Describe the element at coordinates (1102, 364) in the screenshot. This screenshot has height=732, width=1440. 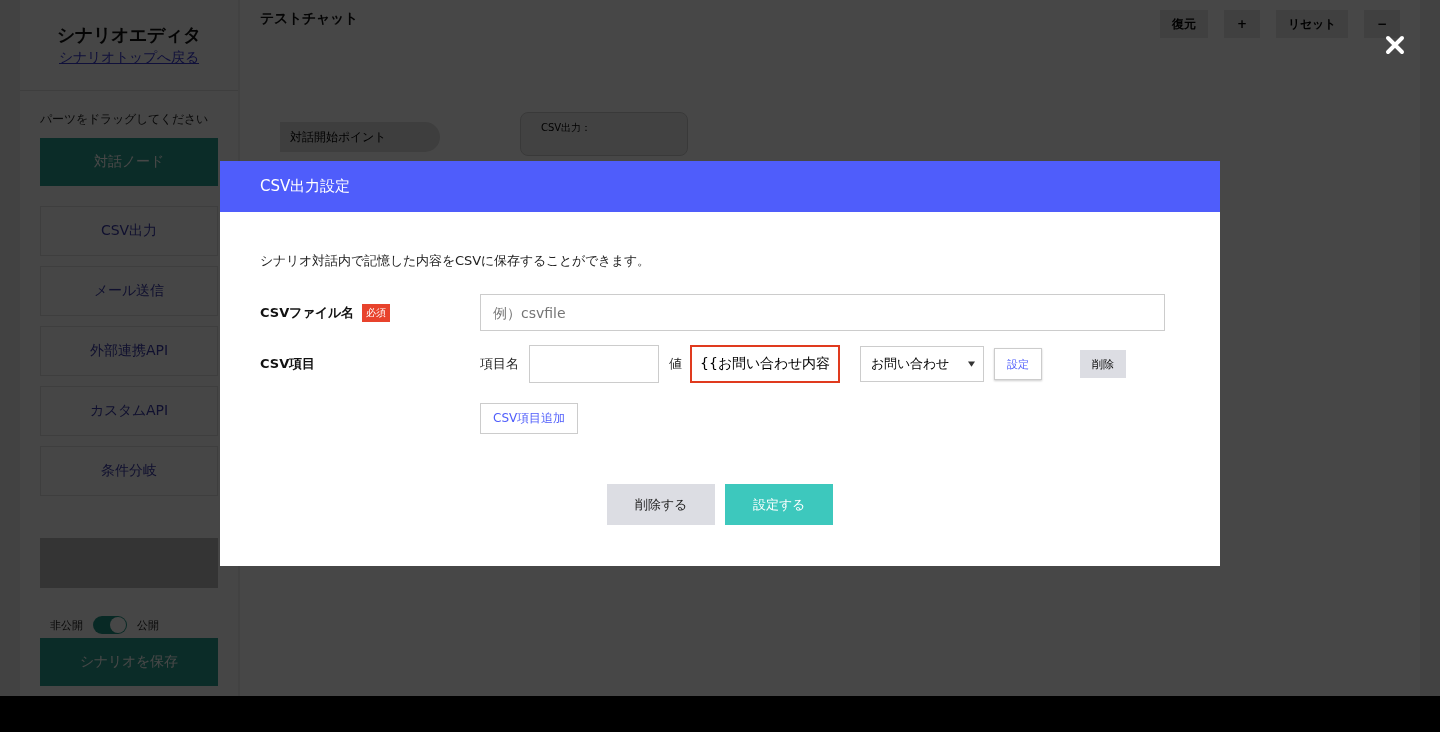
I see `delete-button: 削除` at that location.